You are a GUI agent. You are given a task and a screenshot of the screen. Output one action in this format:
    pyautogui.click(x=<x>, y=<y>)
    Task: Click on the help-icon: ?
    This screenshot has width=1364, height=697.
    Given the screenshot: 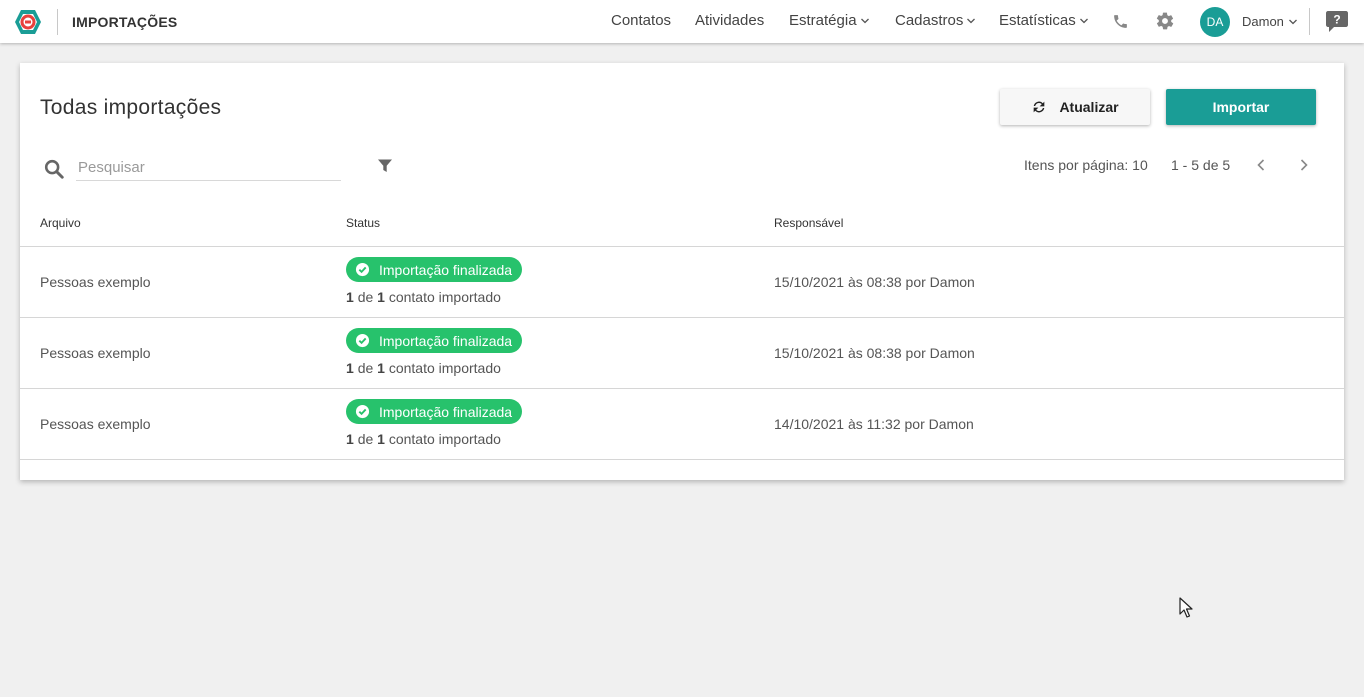 What is the action you would take?
    pyautogui.click(x=1337, y=21)
    